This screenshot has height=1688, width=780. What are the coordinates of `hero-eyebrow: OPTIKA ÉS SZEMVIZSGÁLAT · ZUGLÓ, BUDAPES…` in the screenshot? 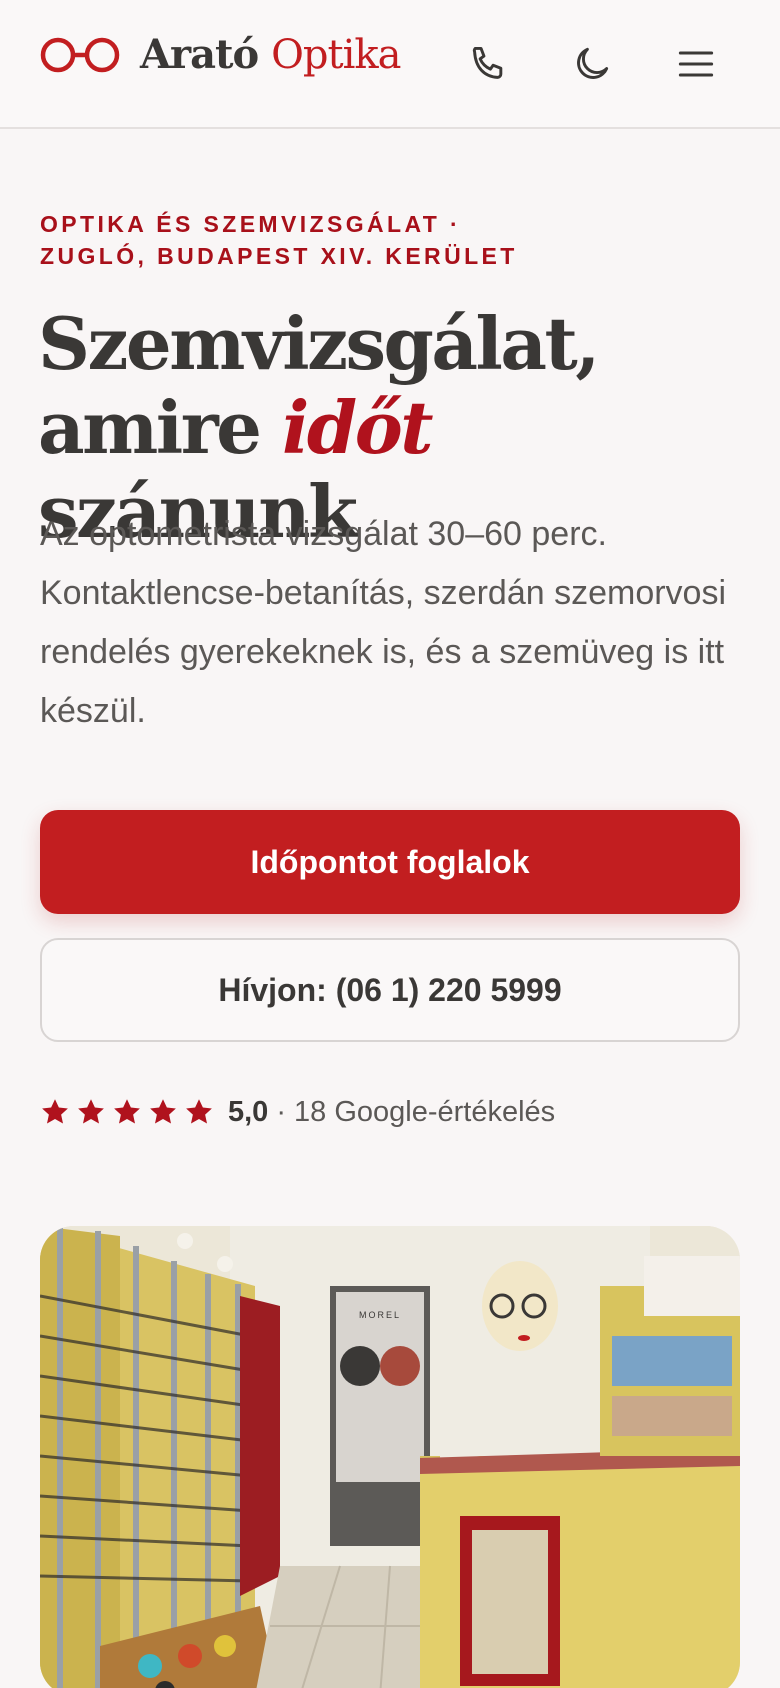 It's located at (279, 240).